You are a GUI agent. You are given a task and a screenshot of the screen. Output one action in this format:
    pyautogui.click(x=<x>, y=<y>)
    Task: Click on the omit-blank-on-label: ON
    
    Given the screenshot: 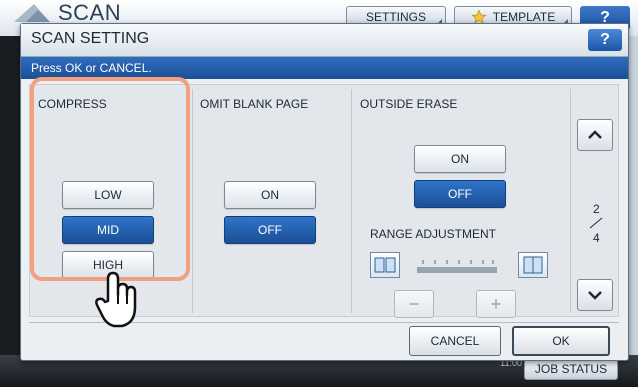 What is the action you would take?
    pyautogui.click(x=270, y=195)
    